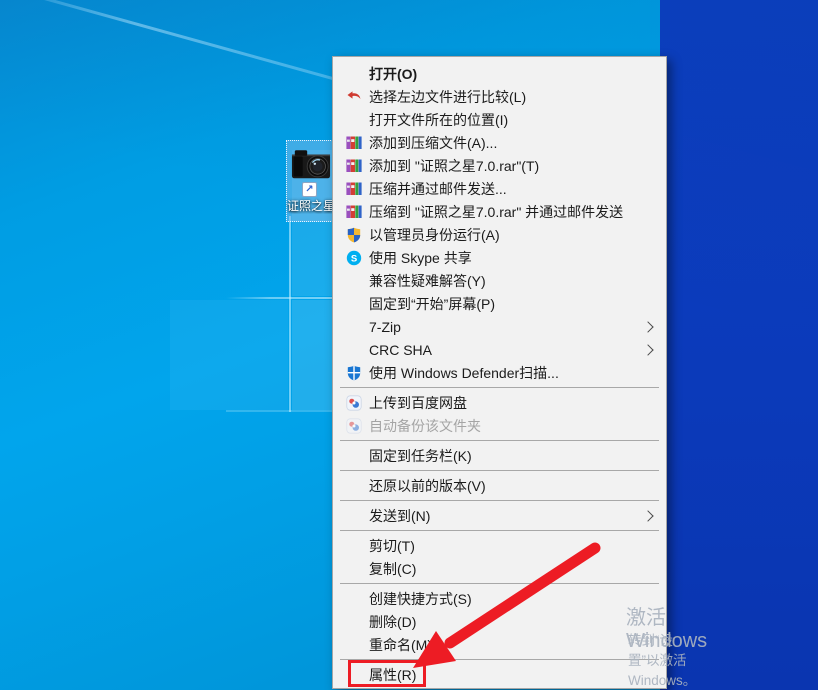 This screenshot has height=690, width=818. I want to click on windows-logo-vertical-gap, so click(290, 314).